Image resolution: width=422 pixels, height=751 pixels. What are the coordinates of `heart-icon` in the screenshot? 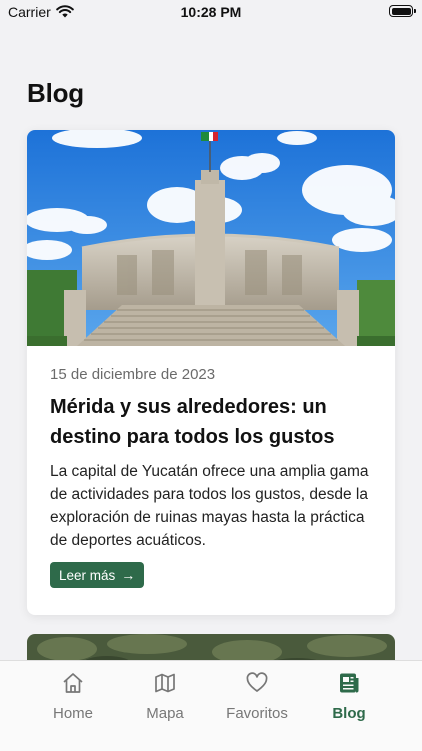 It's located at (257, 683).